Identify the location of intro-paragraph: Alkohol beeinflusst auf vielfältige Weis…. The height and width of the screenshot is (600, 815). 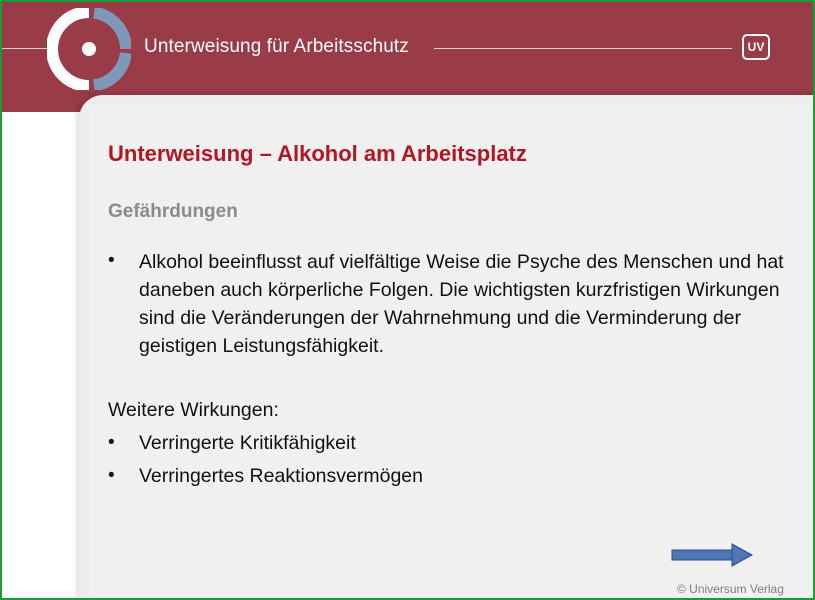
(461, 304).